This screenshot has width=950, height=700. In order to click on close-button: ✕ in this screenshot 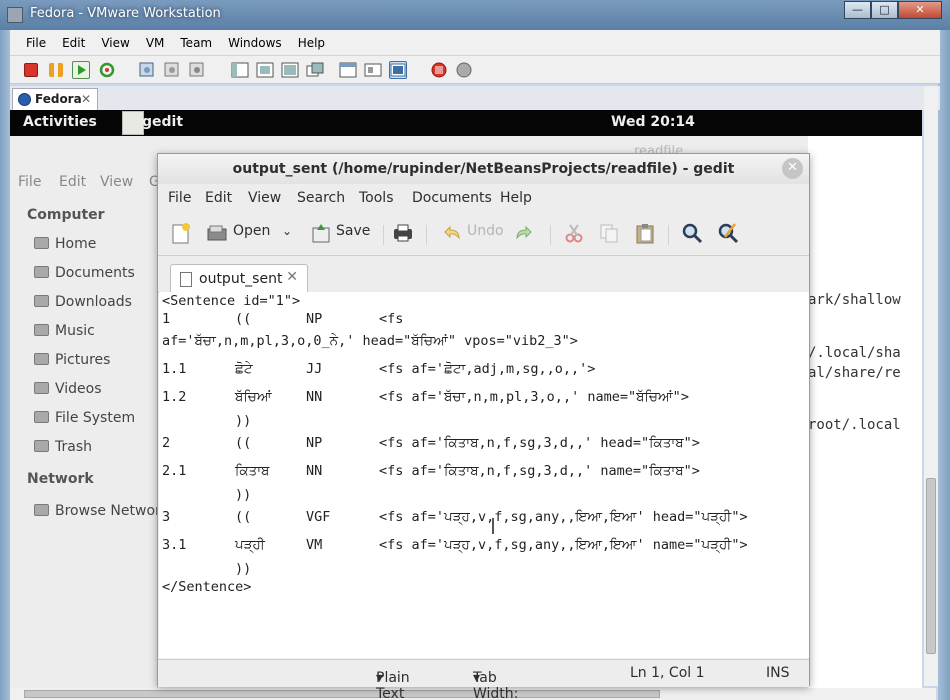, I will do `click(920, 10)`.